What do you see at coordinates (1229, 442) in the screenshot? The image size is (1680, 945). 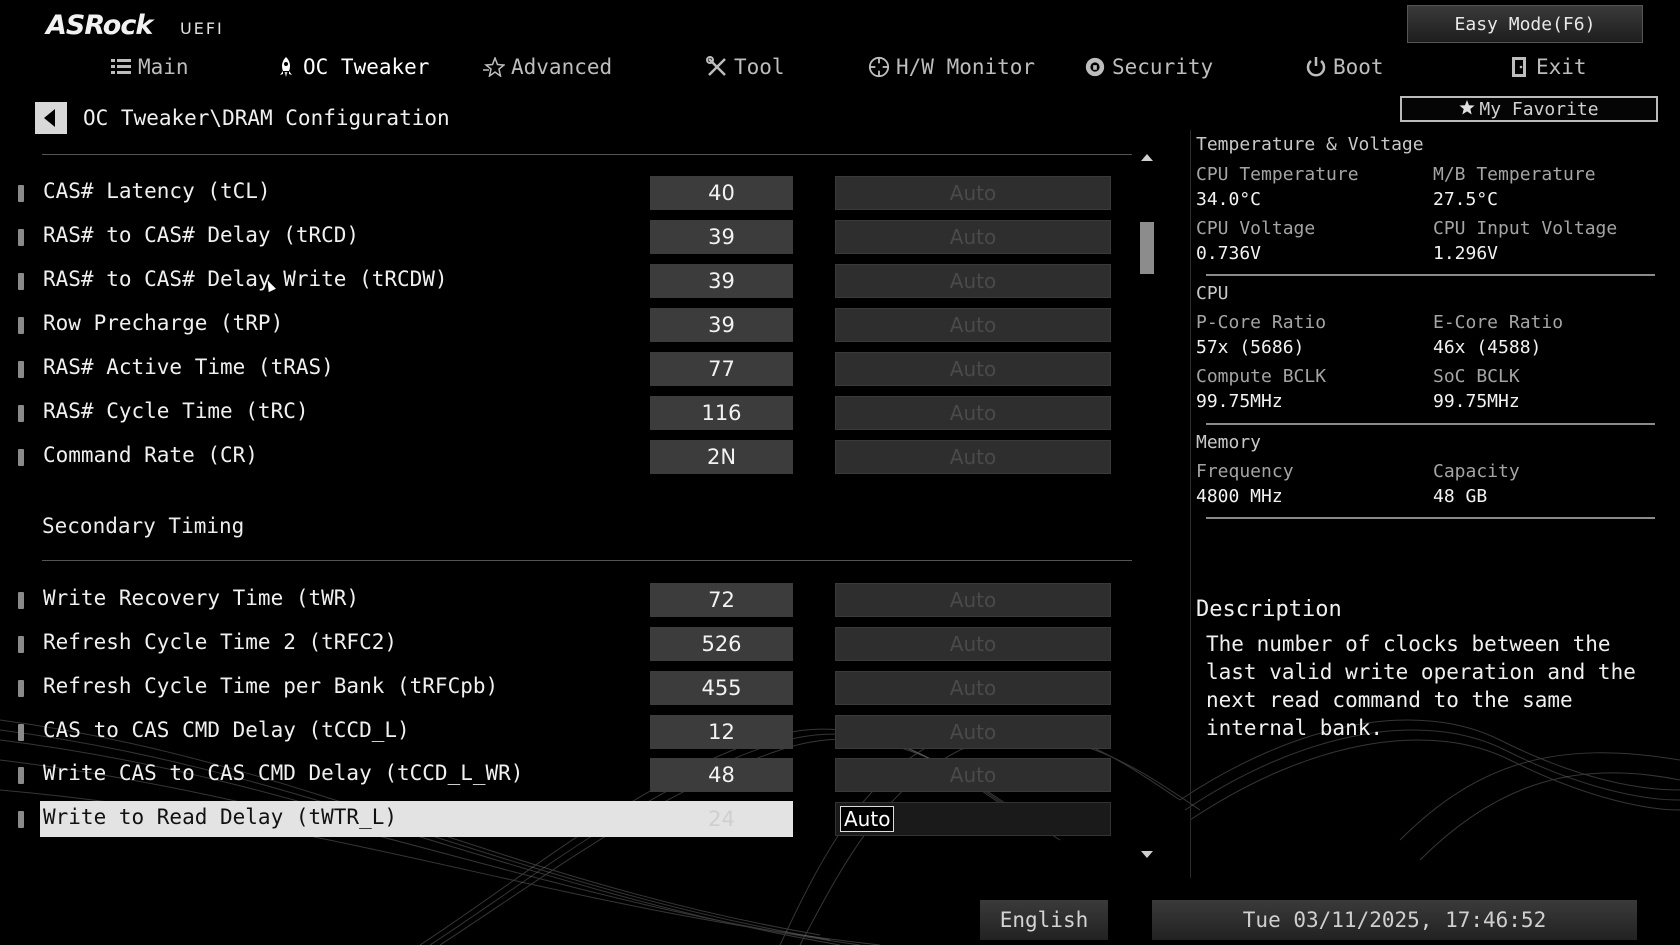 I see `memory-section-title: Memory` at bounding box center [1229, 442].